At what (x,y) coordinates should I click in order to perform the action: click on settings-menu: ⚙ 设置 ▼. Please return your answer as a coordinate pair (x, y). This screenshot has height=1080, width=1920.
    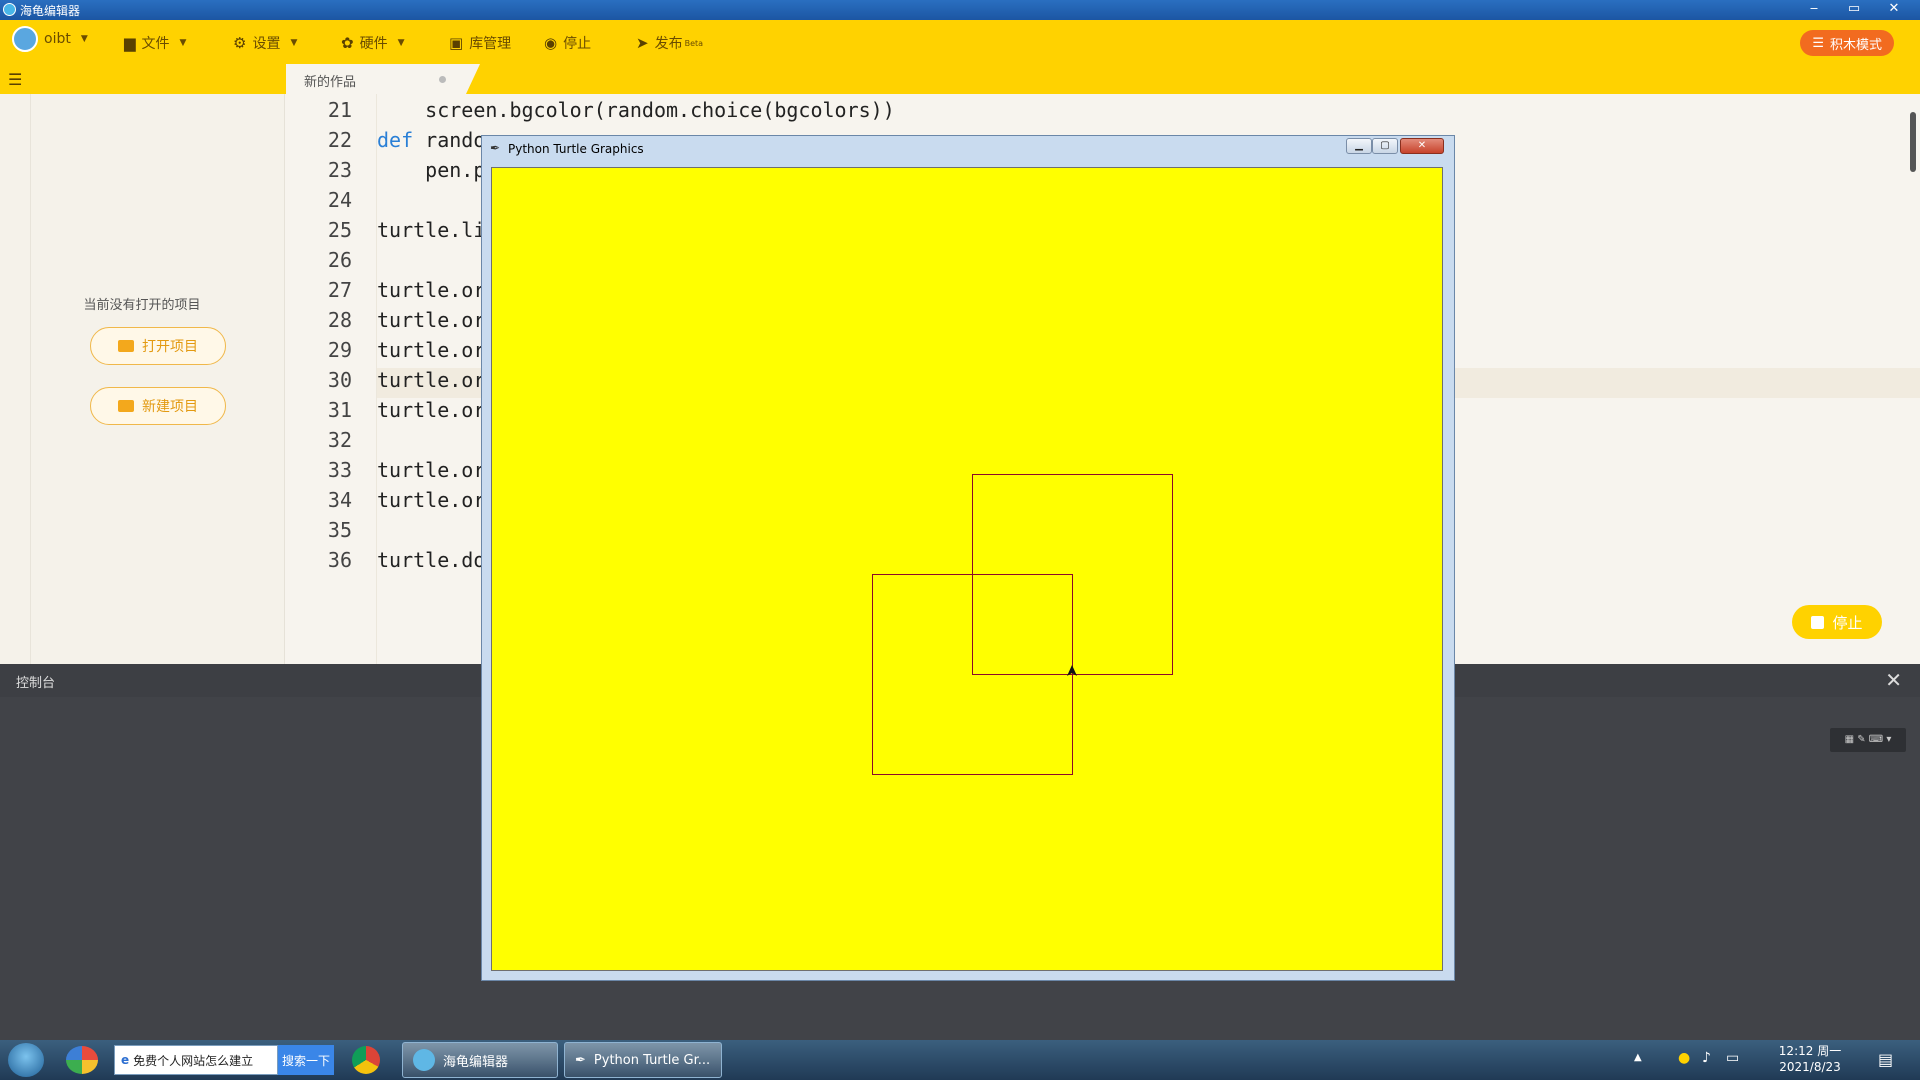
    Looking at the image, I should click on (265, 43).